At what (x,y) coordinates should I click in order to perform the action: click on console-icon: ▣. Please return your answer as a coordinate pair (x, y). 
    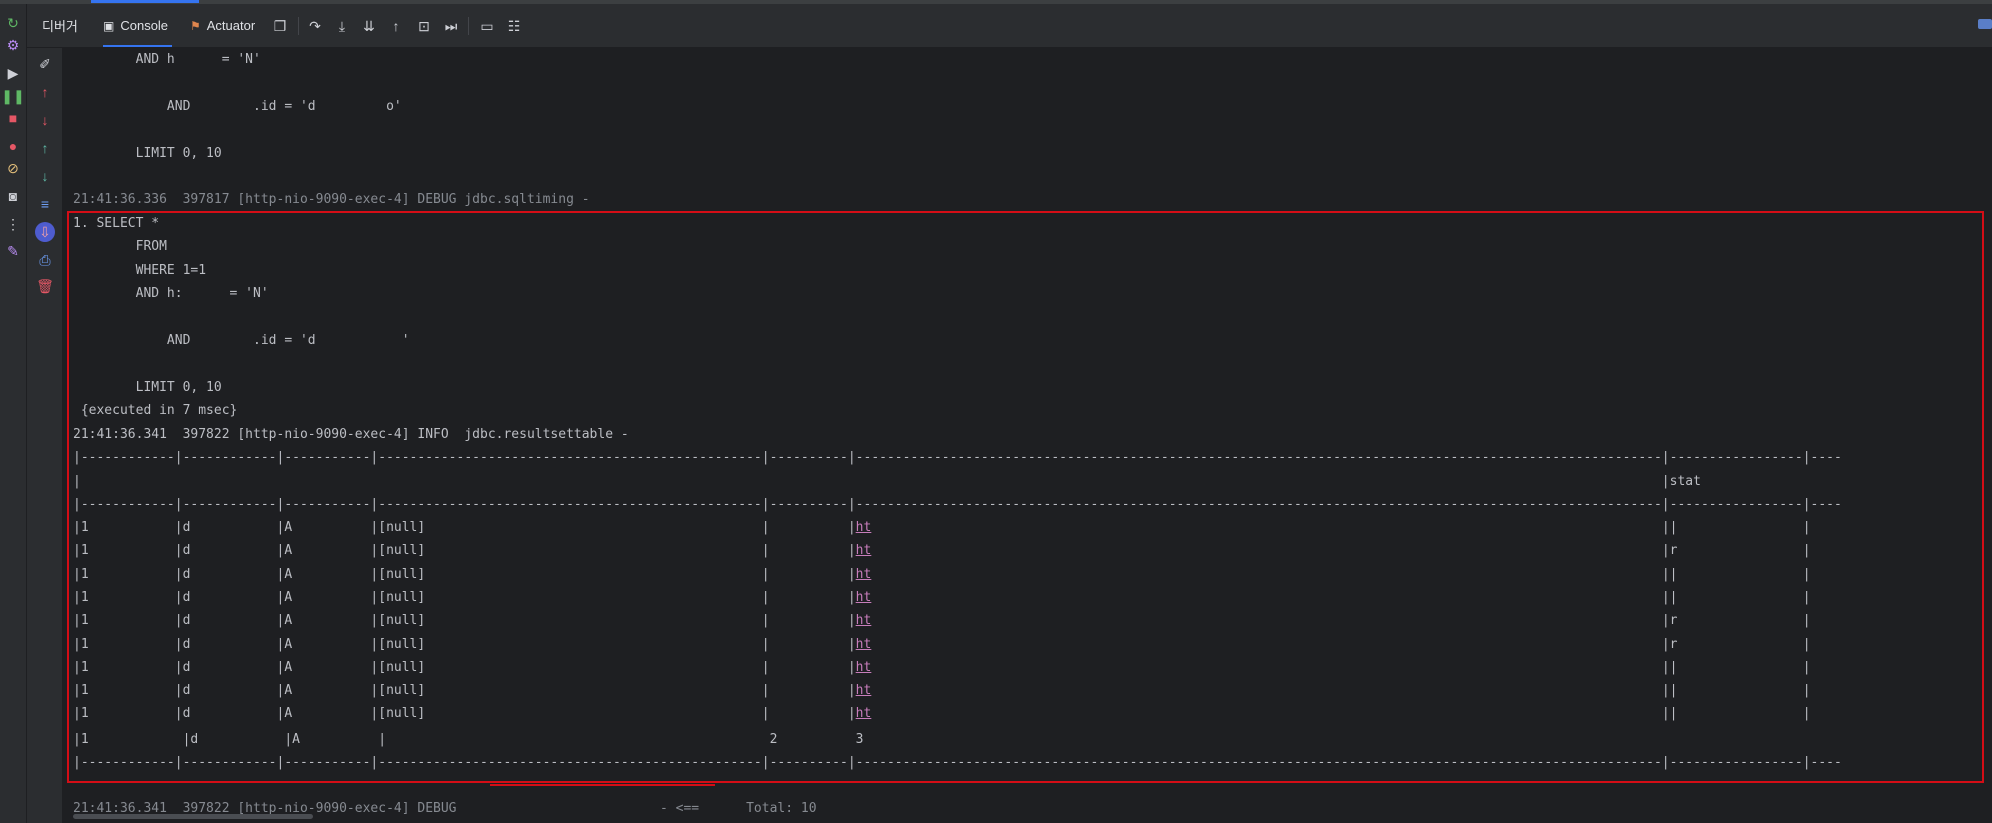
    Looking at the image, I should click on (109, 25).